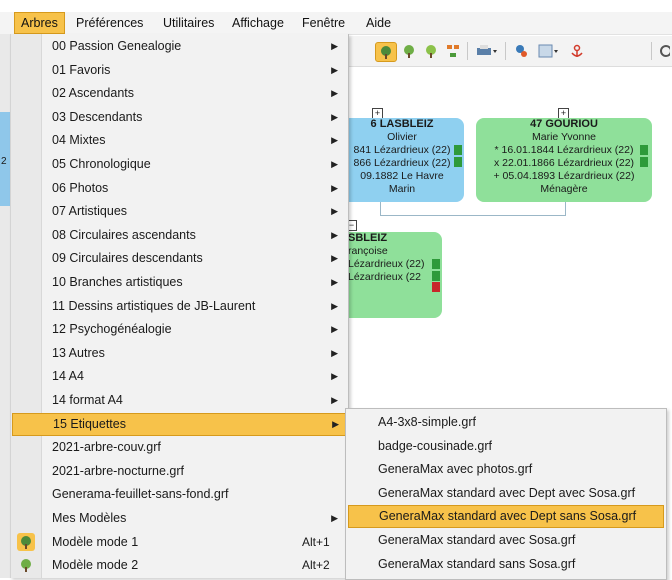  I want to click on submenu-item-badge-cousinade-grf: badge-cousinade.grf, so click(505, 446).